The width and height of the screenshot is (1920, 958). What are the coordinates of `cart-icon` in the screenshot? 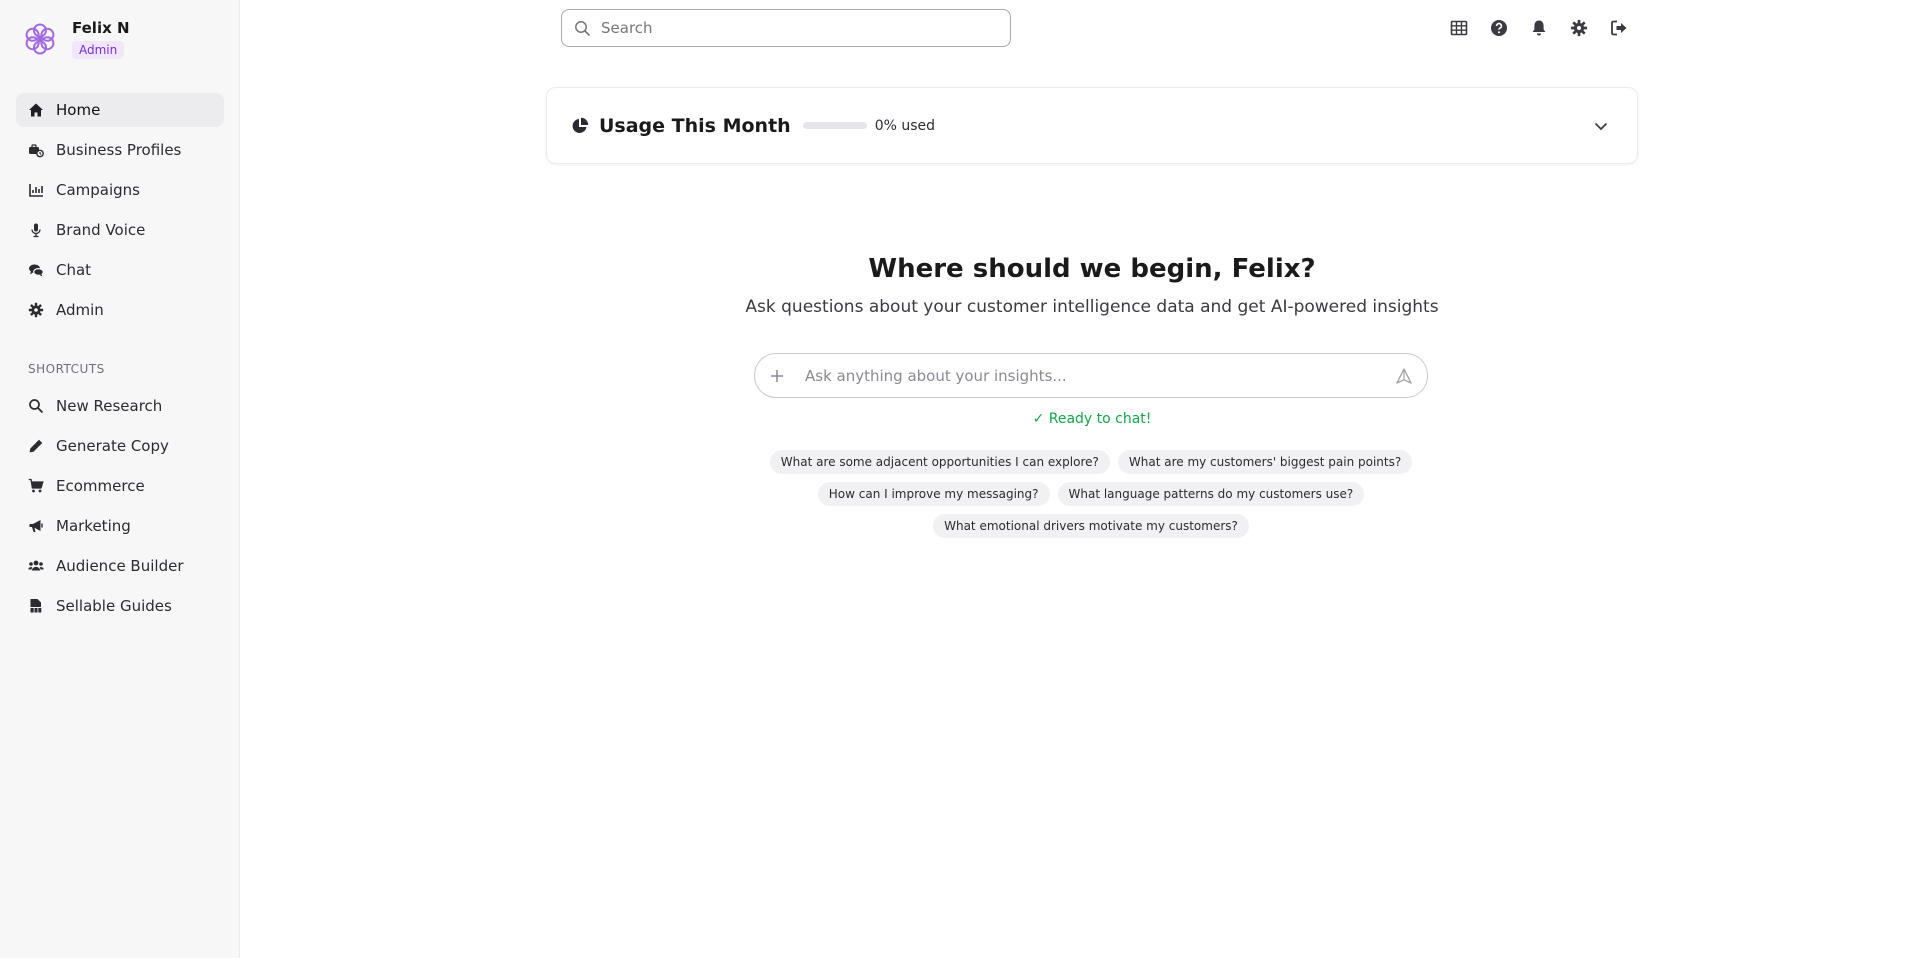 It's located at (36, 485).